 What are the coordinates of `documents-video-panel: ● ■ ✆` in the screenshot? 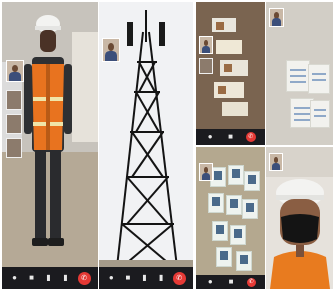 It's located at (230, 73).